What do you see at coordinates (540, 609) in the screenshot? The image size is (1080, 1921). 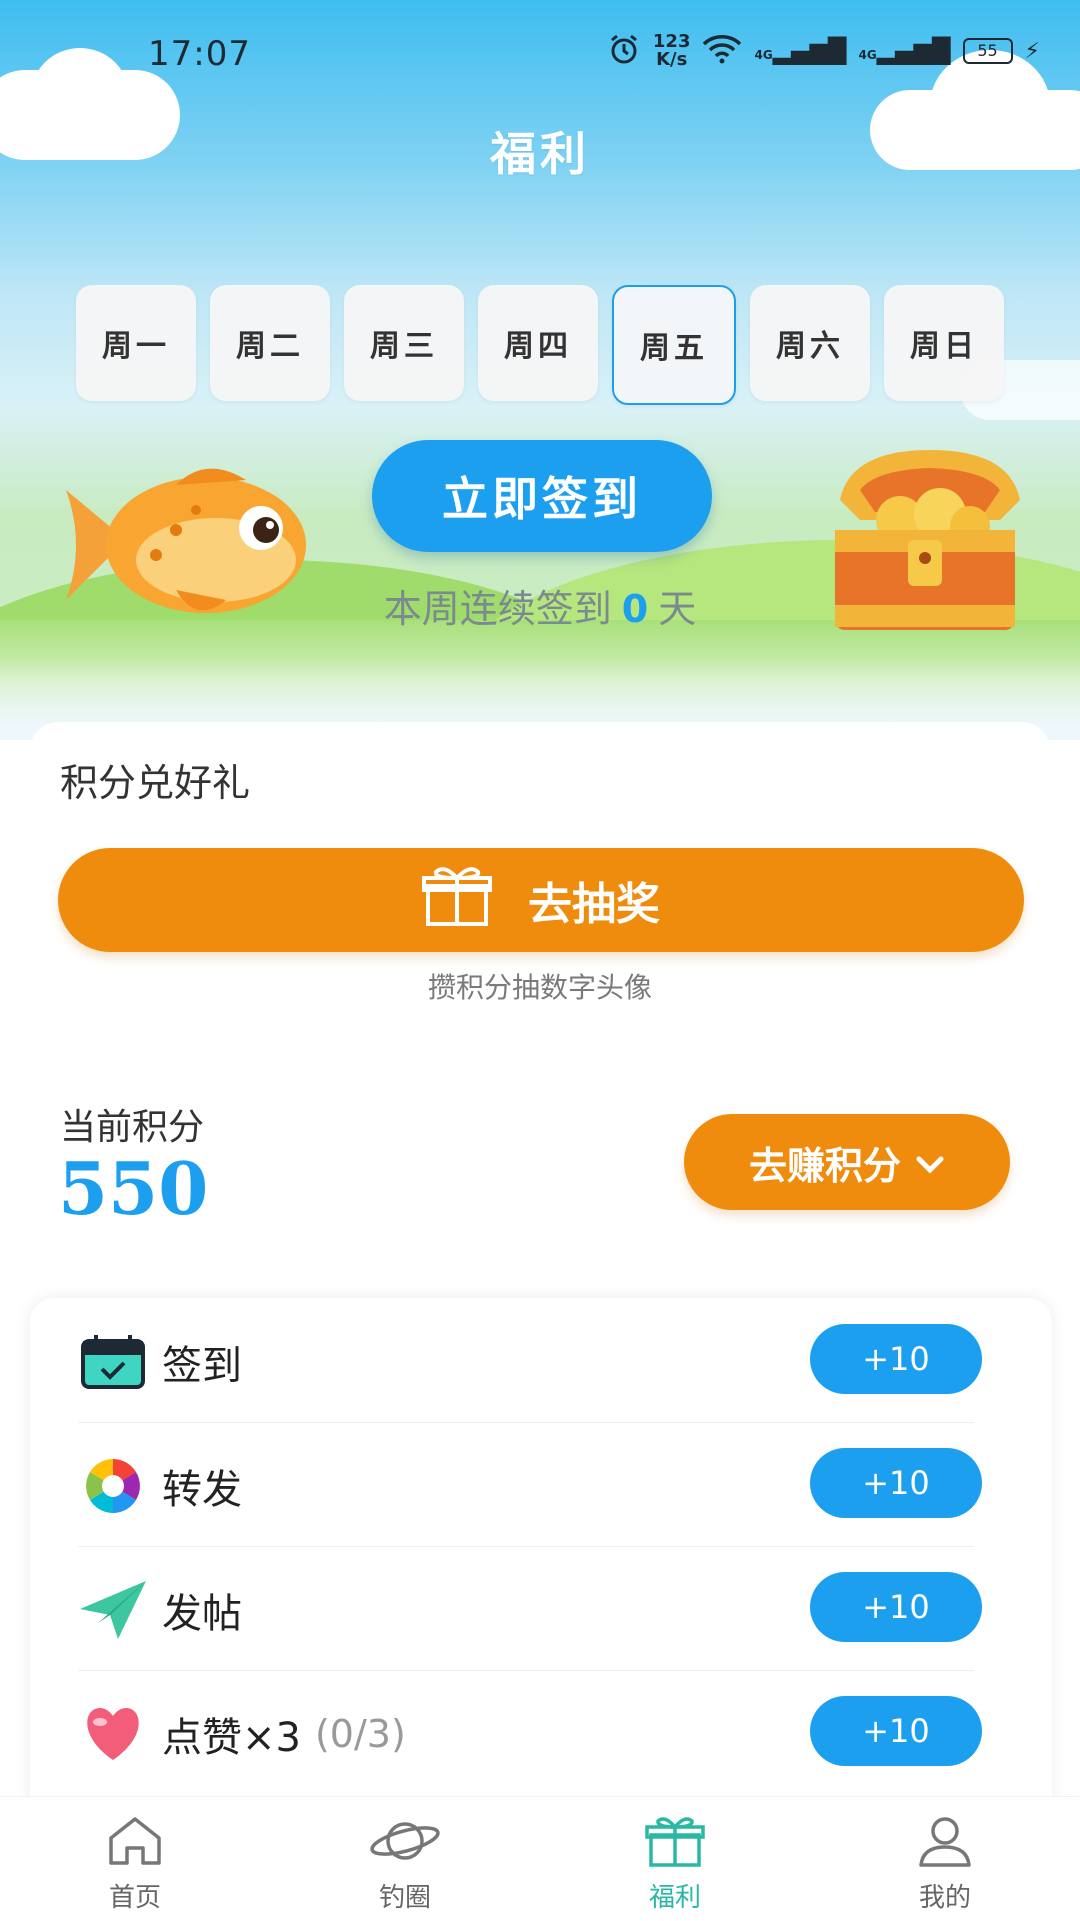 I see `streak-text: 本周连续签到 0 天` at bounding box center [540, 609].